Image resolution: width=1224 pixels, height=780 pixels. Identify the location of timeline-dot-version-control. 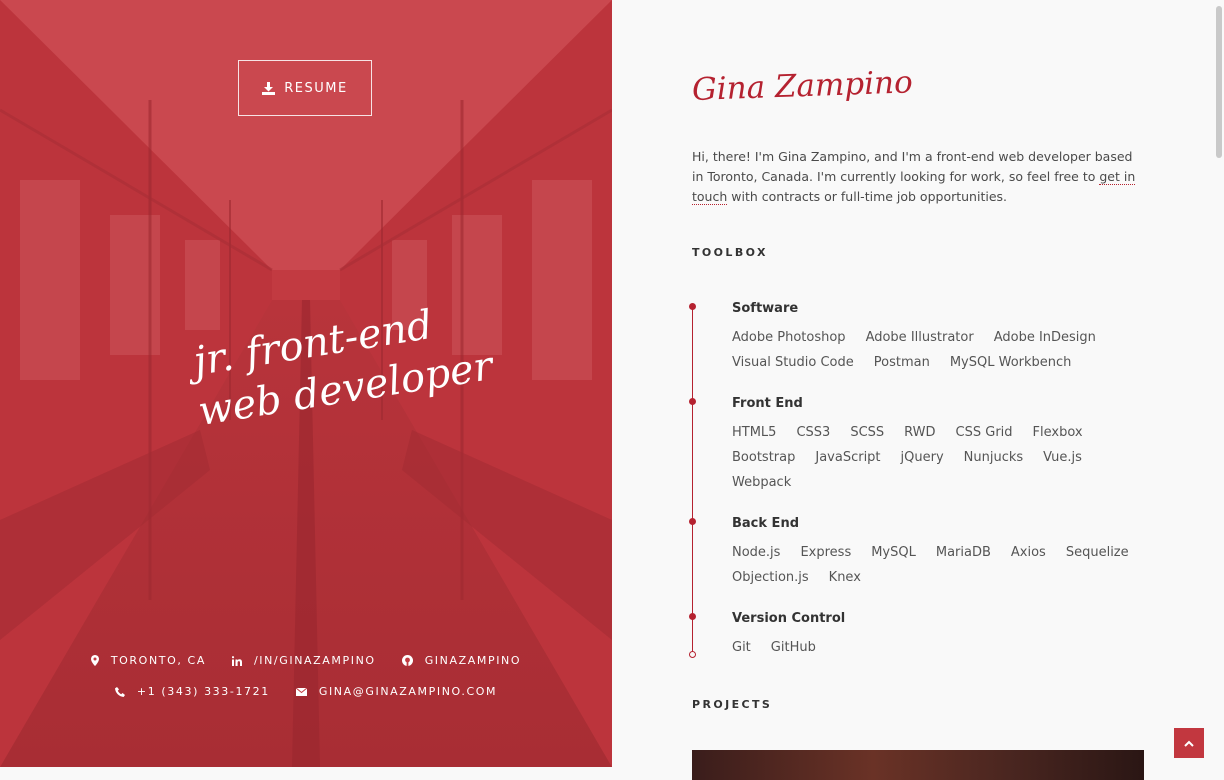
(692, 616).